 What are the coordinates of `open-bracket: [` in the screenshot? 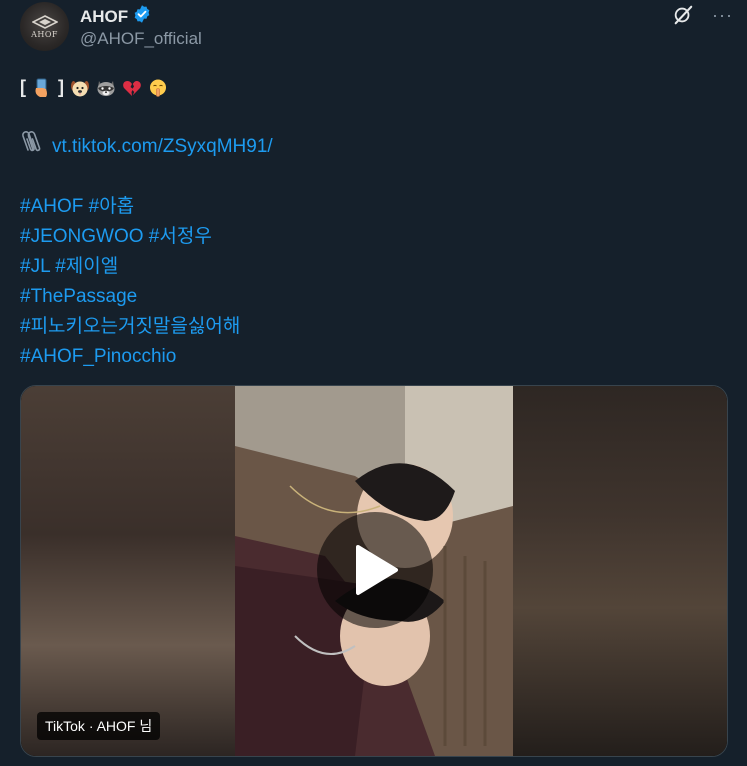 It's located at (23, 87).